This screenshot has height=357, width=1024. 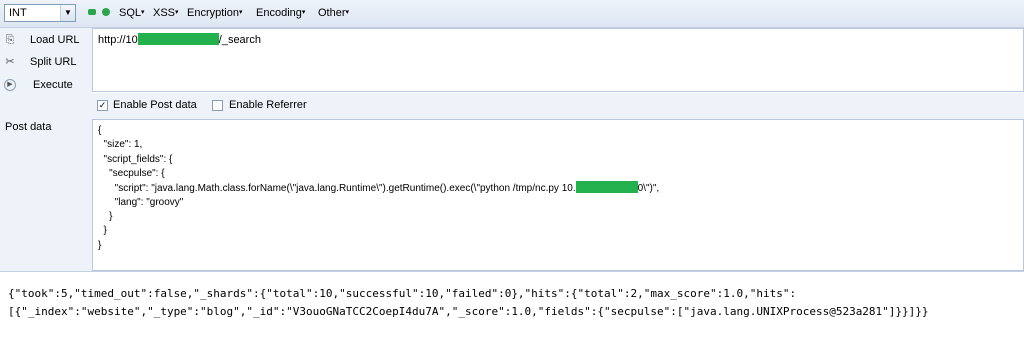 I want to click on enable-referrer-checkbox, so click(x=217, y=105).